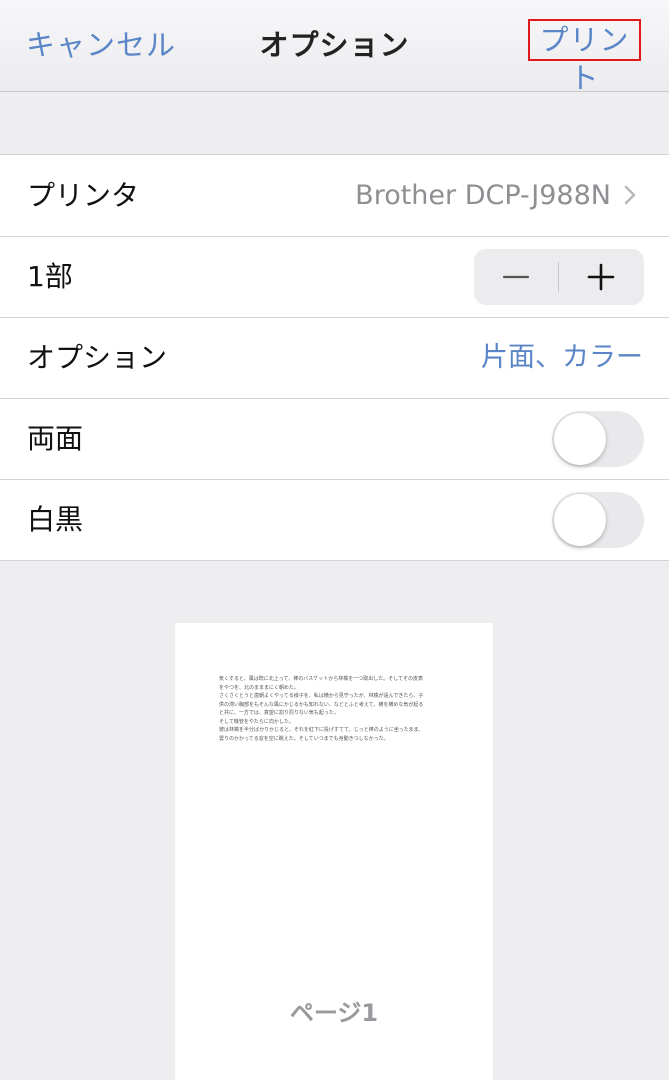 This screenshot has height=1080, width=669. What do you see at coordinates (256, 721) in the screenshot?
I see `preview-text-line: そして機管をやたらに向かした。` at bounding box center [256, 721].